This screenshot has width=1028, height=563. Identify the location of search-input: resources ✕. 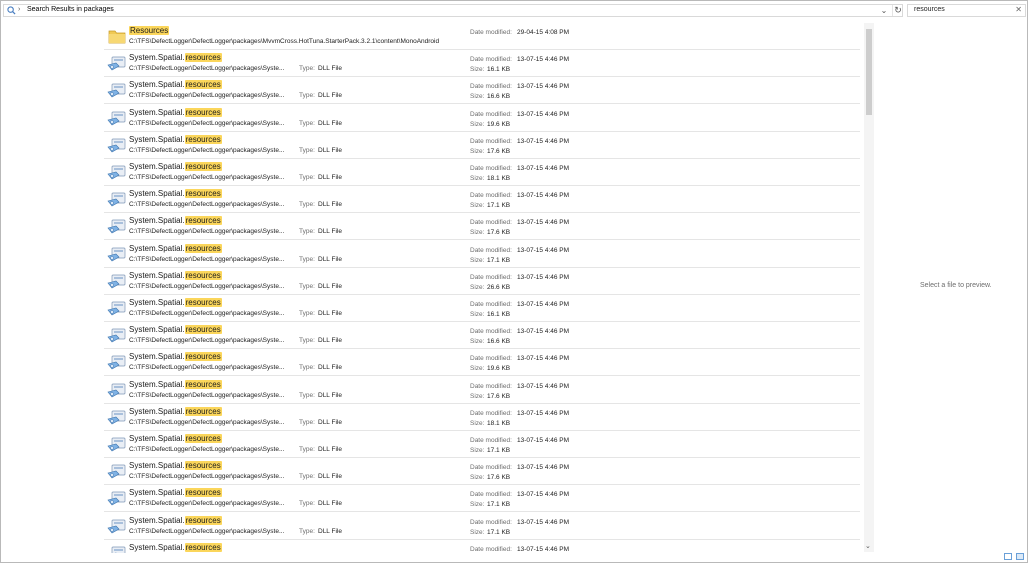
(966, 10).